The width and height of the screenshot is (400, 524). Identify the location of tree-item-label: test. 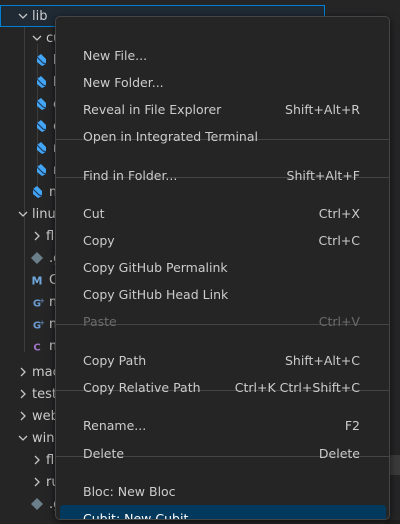
(44, 394).